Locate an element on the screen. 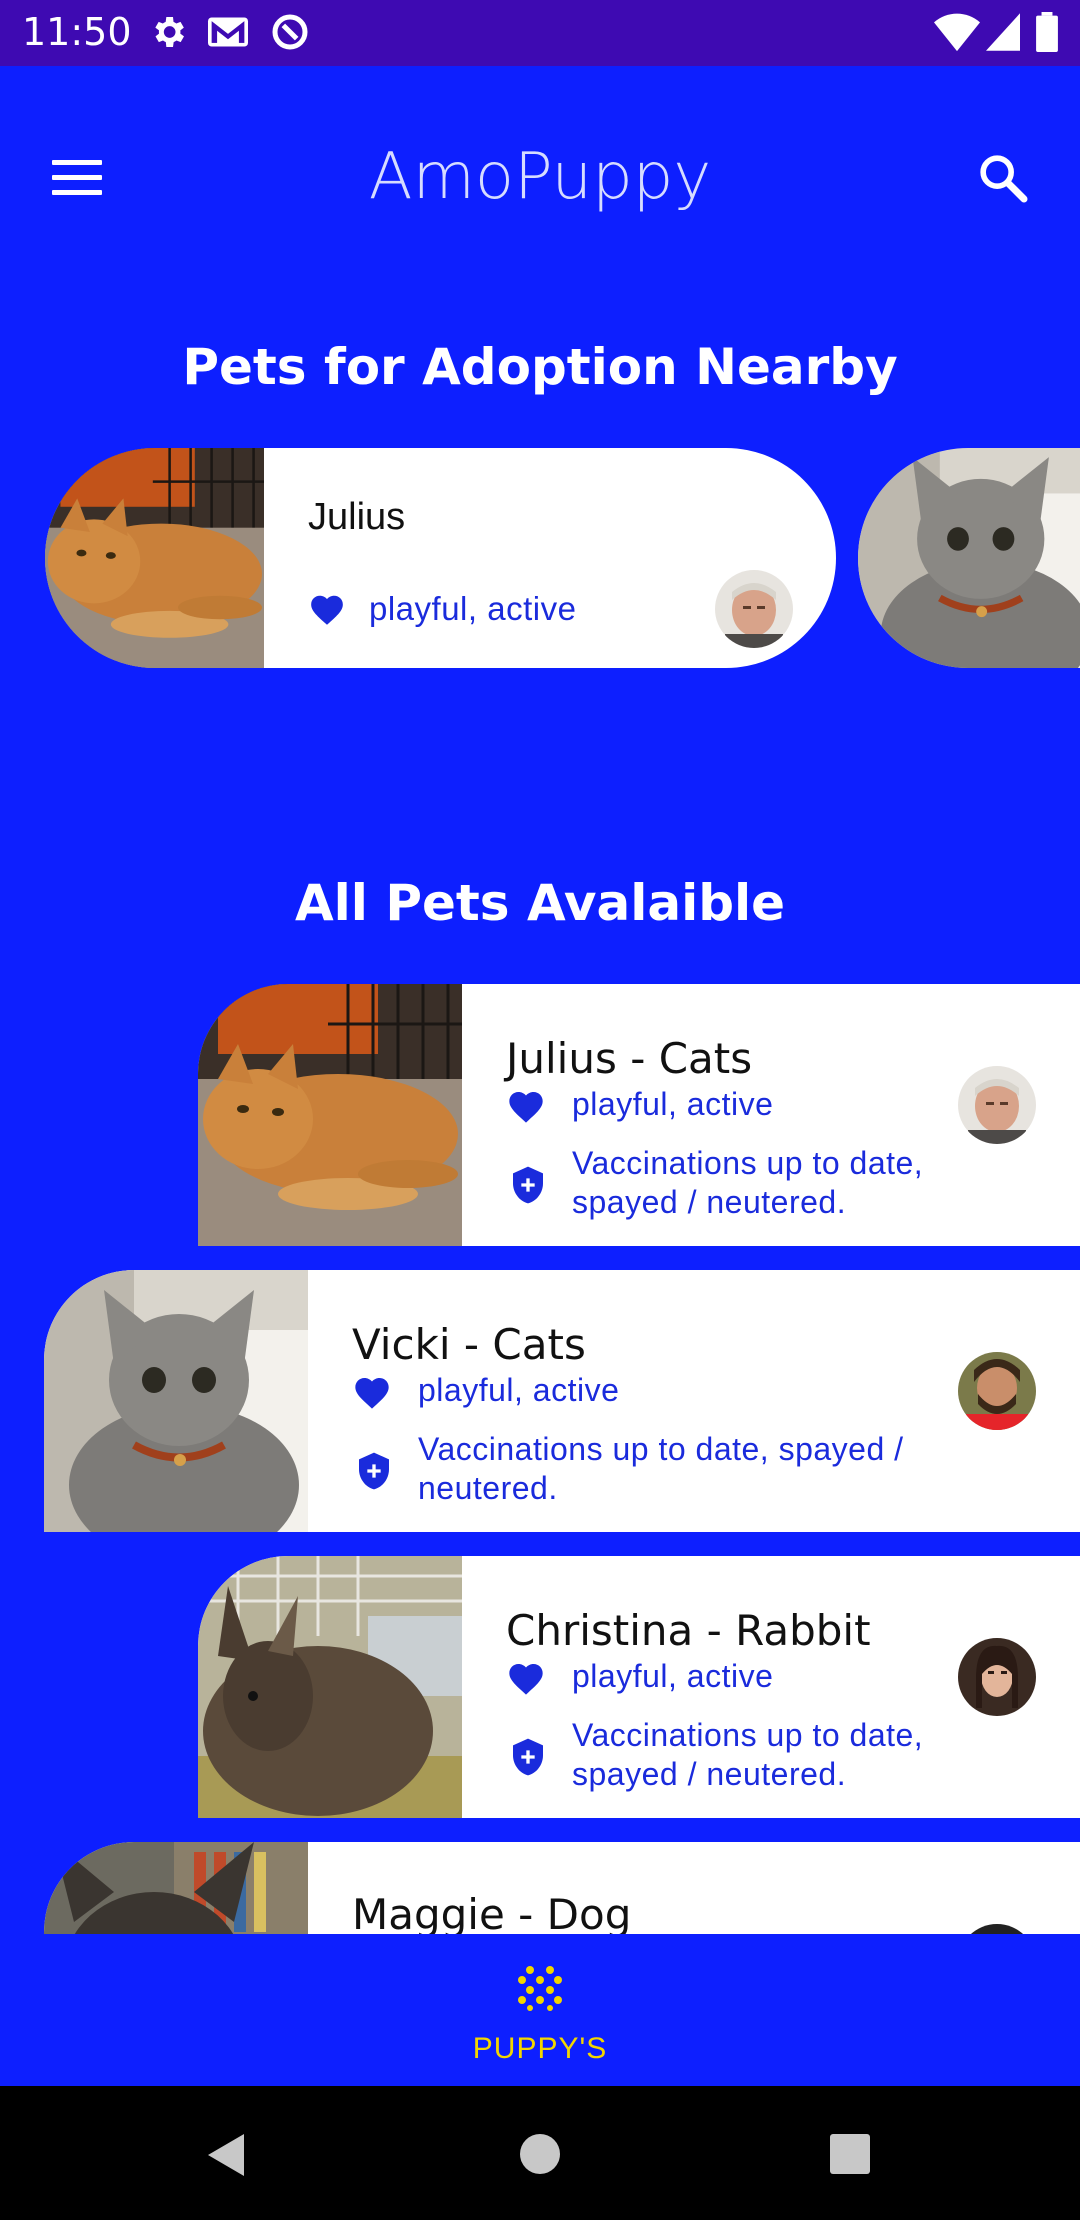  pet-card-maggie: Maggie - Dog is located at coordinates (562, 1888).